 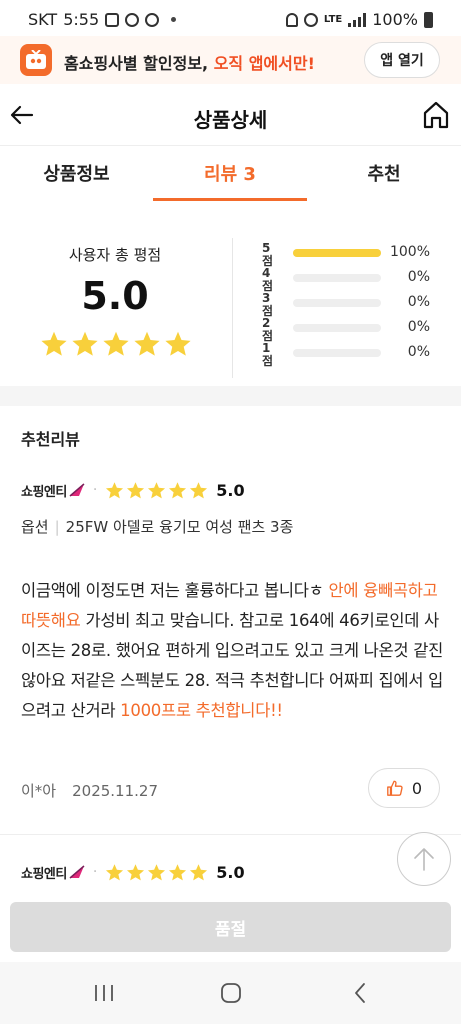 I want to click on like-count: 0, so click(x=417, y=788).